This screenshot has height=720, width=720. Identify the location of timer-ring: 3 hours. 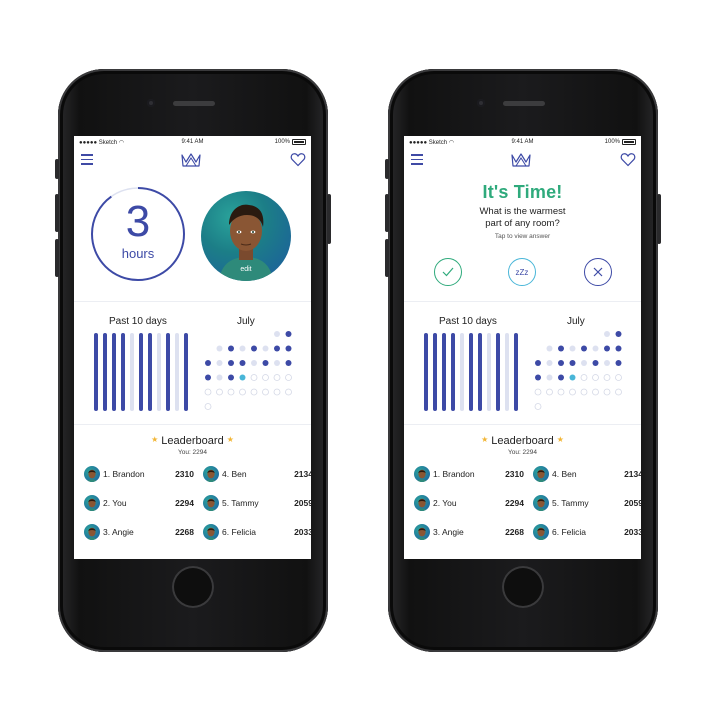
(138, 234).